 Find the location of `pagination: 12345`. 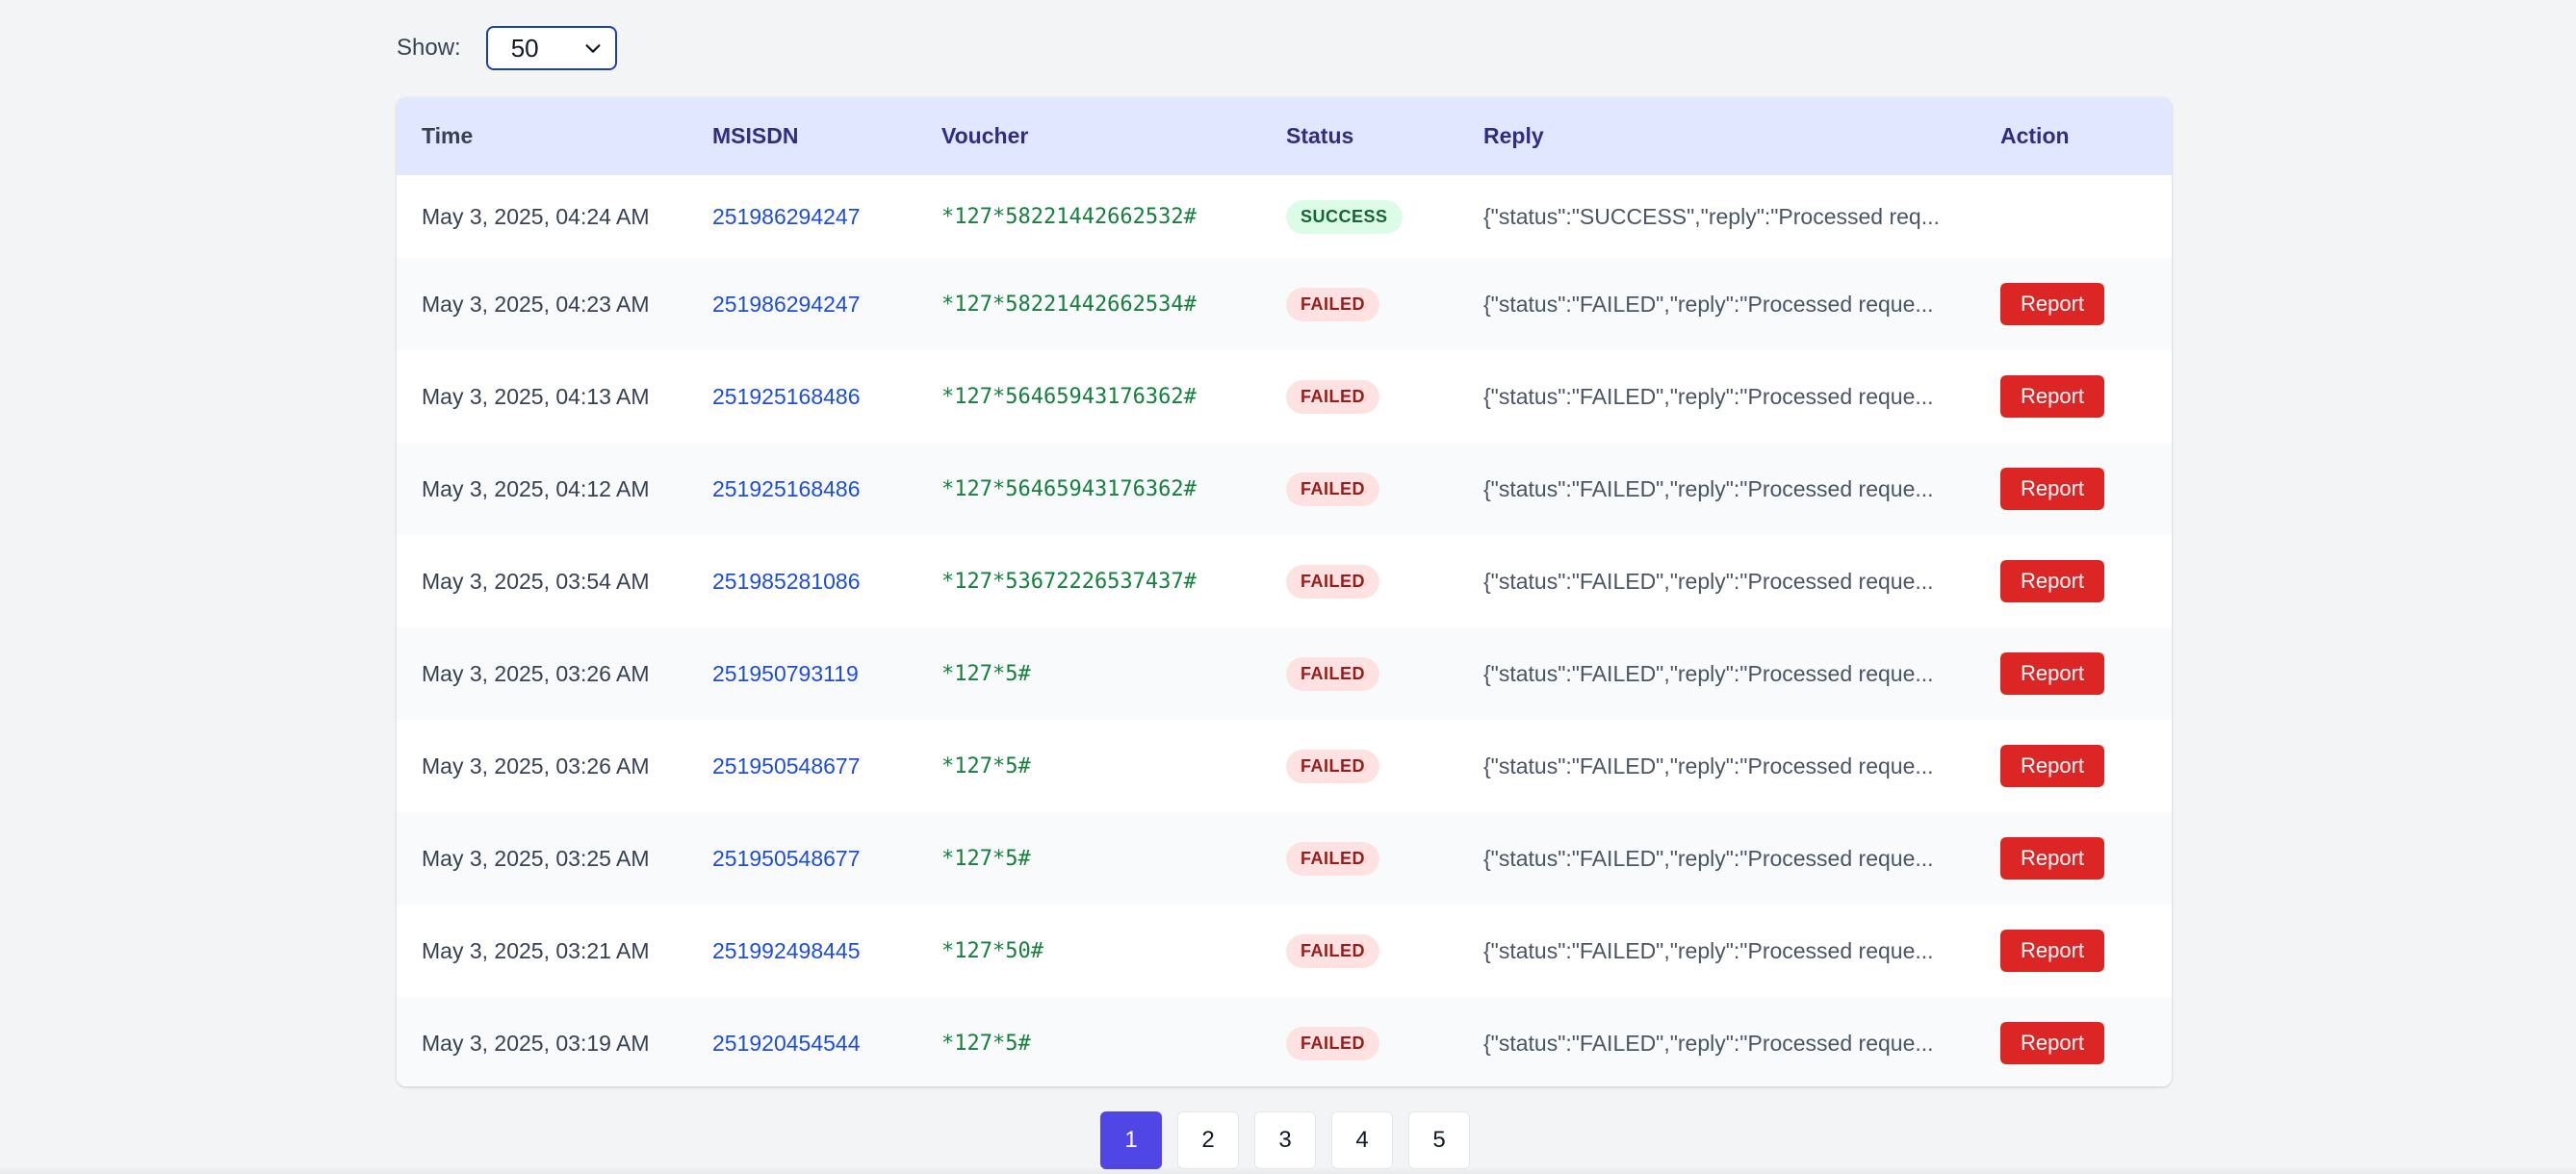

pagination: 12345 is located at coordinates (1285, 1140).